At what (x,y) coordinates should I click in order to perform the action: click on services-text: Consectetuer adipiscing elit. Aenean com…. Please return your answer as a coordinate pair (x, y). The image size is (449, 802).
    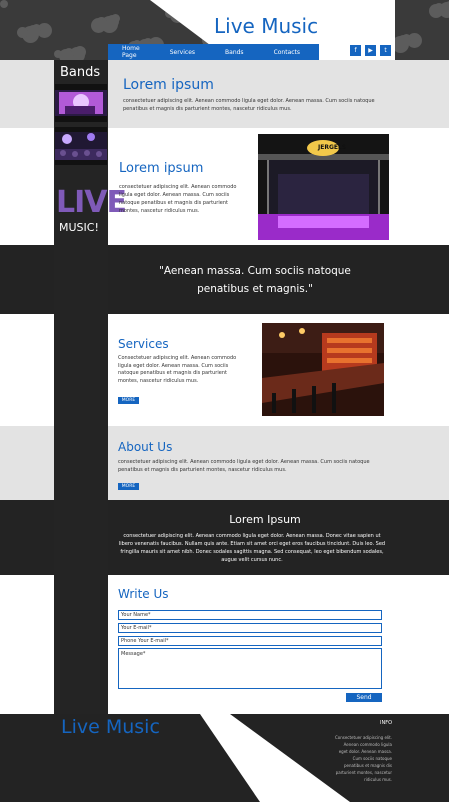
    Looking at the image, I should click on (177, 369).